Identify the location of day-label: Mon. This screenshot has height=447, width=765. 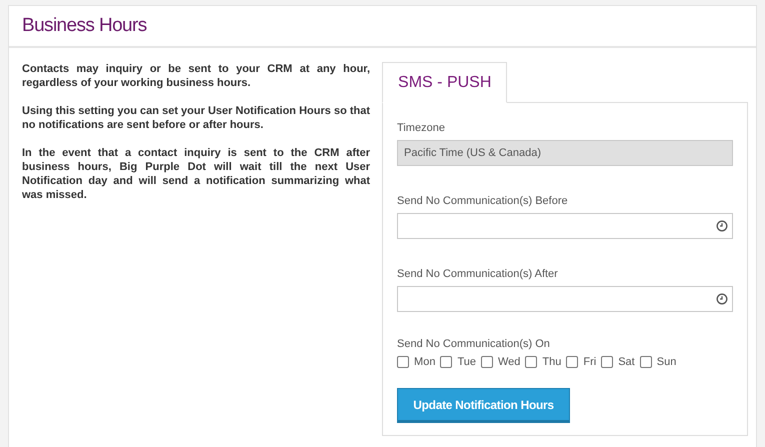
(425, 362).